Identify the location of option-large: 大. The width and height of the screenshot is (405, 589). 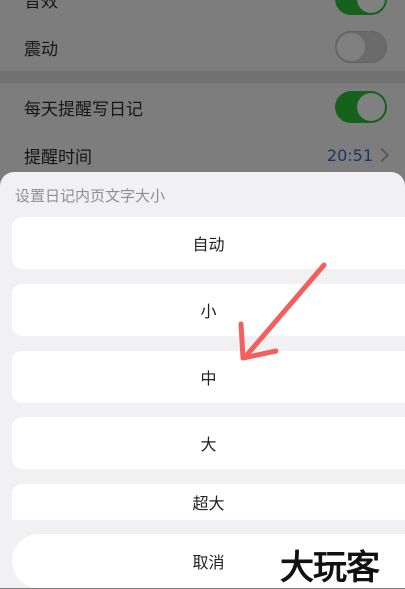
(208, 443).